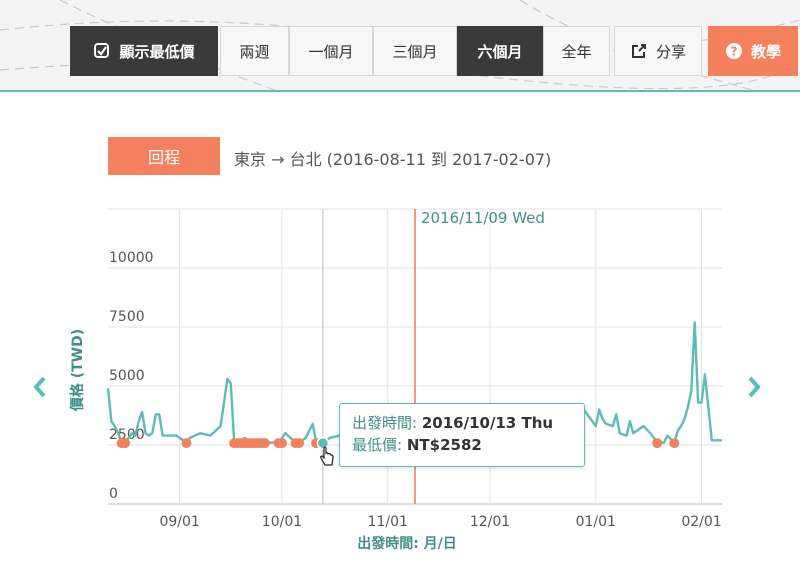 This screenshot has width=800, height=579. I want to click on range-button-three-months: 三個月, so click(415, 51).